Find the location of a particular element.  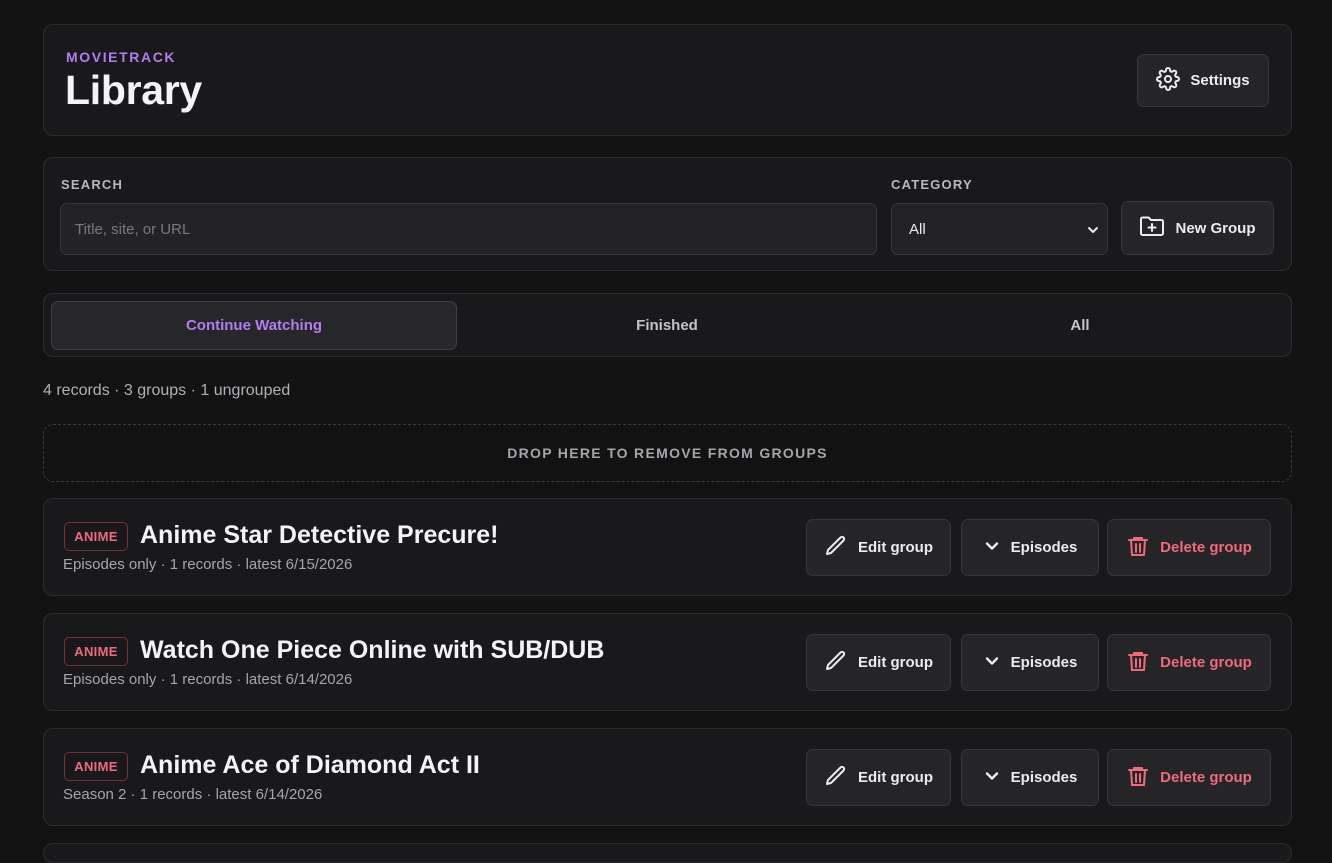

category-value: All is located at coordinates (917, 229).